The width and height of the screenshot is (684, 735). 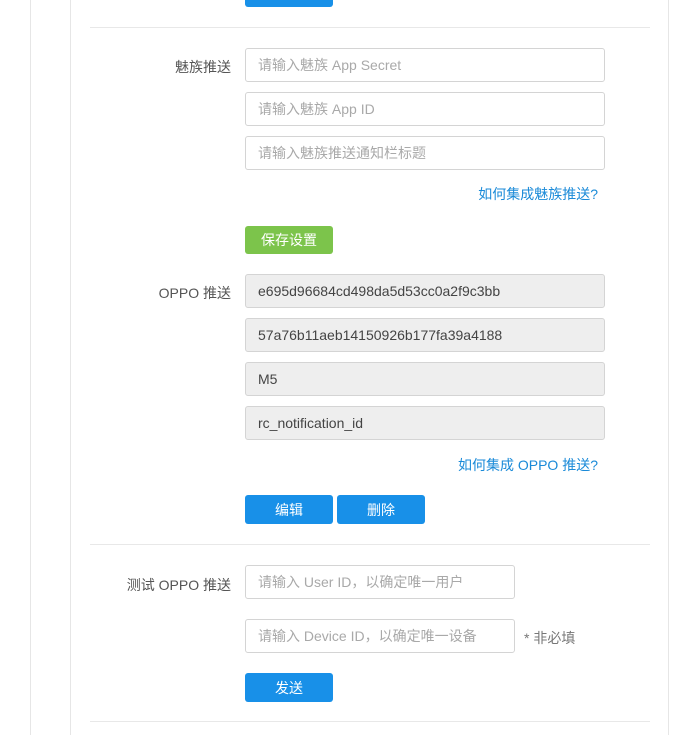 I want to click on oppo-app-key-field, so click(x=425, y=291).